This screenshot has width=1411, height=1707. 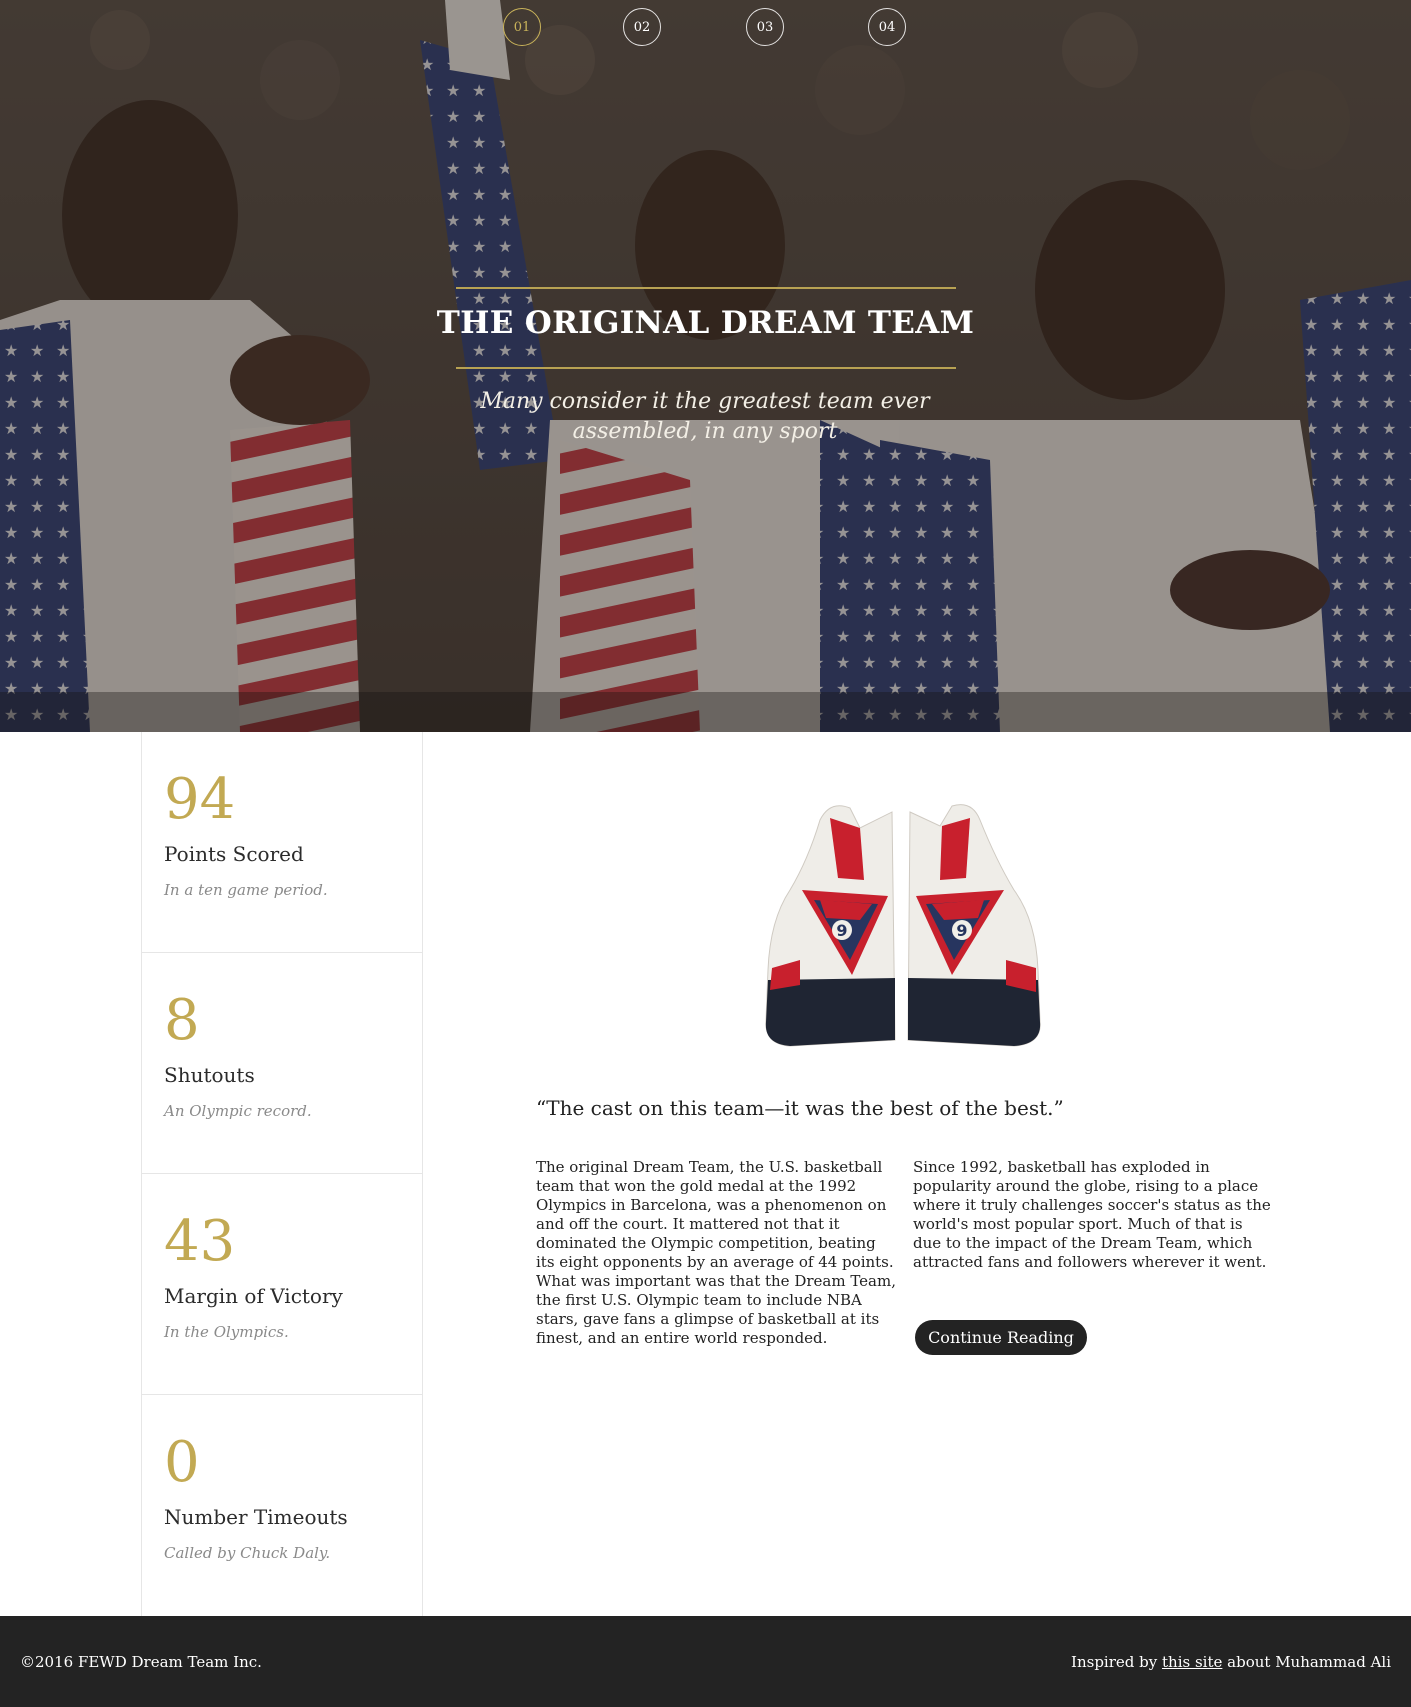 I want to click on nav-dot-01: 01, so click(x=522, y=27).